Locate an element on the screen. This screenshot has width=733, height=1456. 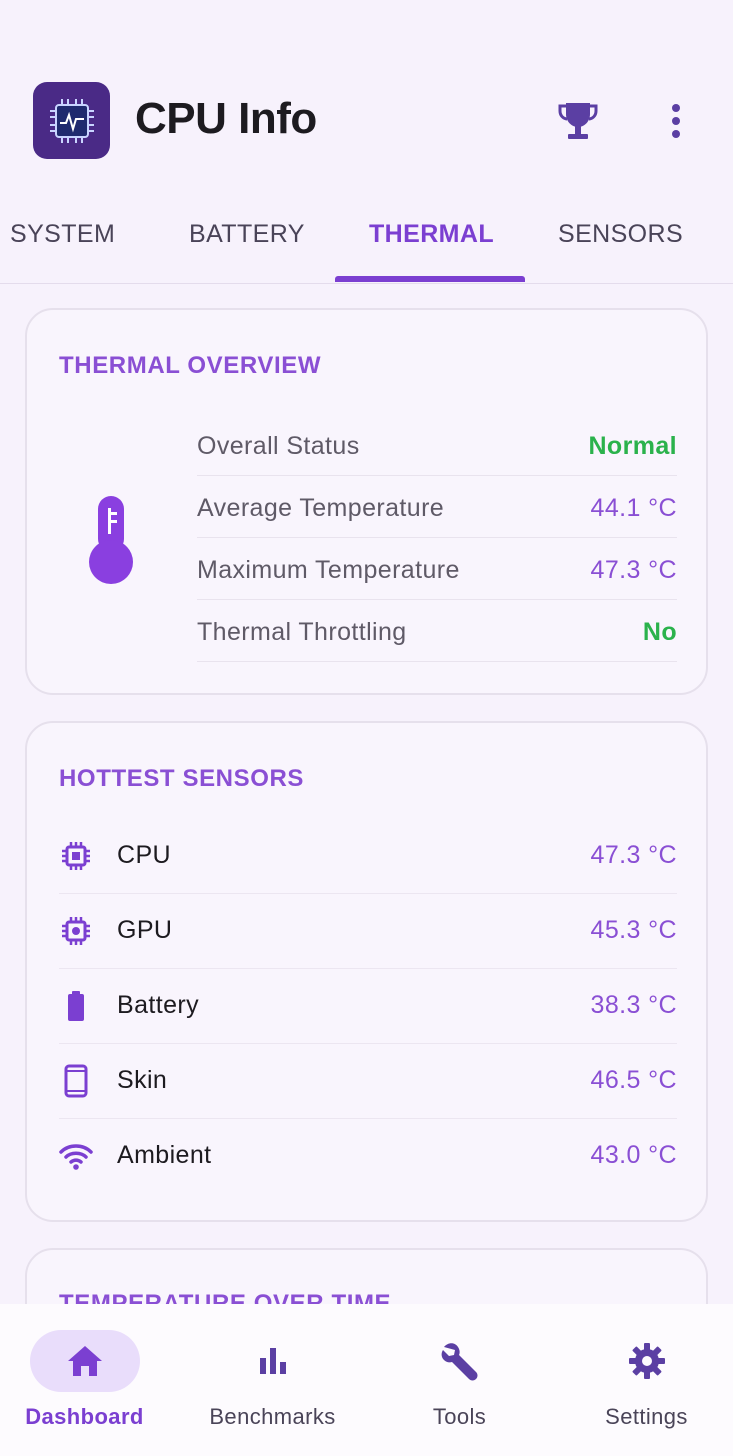
bottom-navigation: Dashboard Benchmarks Tools Settings is located at coordinates (366, 1380).